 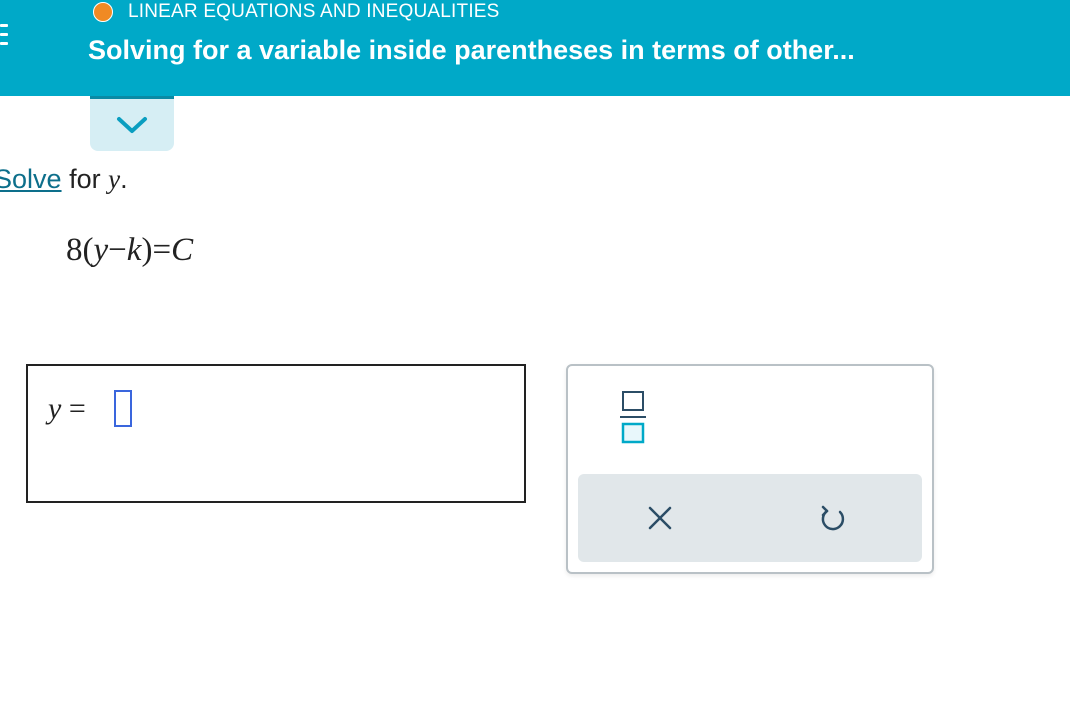 I want to click on equation-close-paren: ), so click(x=147, y=250).